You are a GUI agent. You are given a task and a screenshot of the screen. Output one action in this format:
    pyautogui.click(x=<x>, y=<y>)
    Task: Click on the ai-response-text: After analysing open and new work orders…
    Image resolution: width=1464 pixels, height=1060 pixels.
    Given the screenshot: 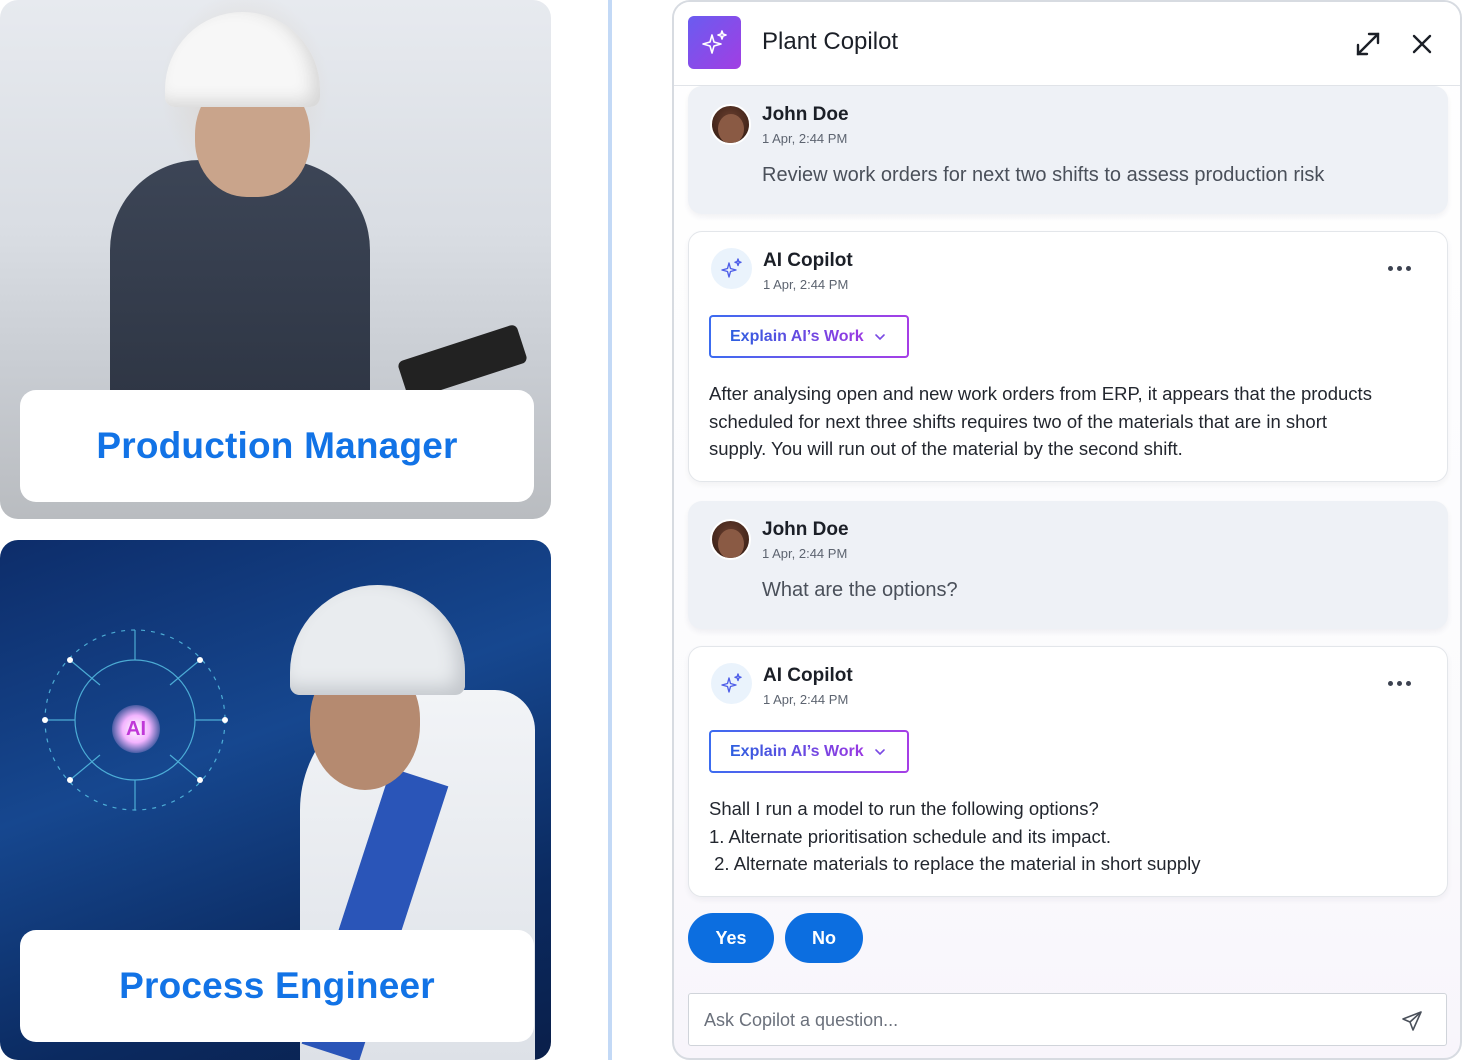 What is the action you would take?
    pyautogui.click(x=1069, y=421)
    